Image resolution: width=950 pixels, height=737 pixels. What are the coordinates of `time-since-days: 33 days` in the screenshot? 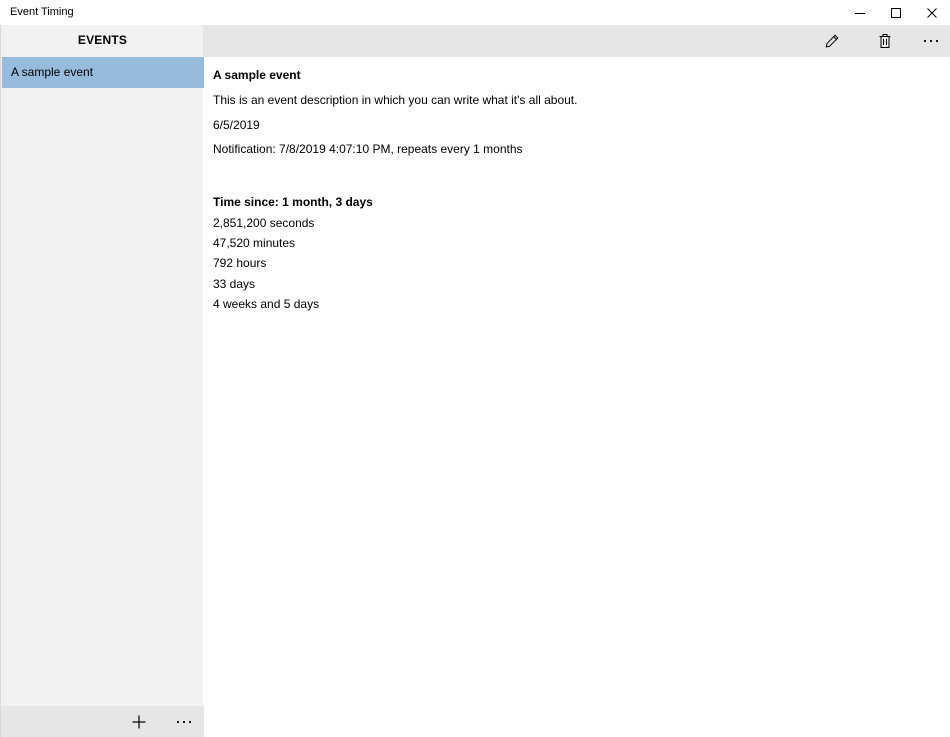 It's located at (234, 284).